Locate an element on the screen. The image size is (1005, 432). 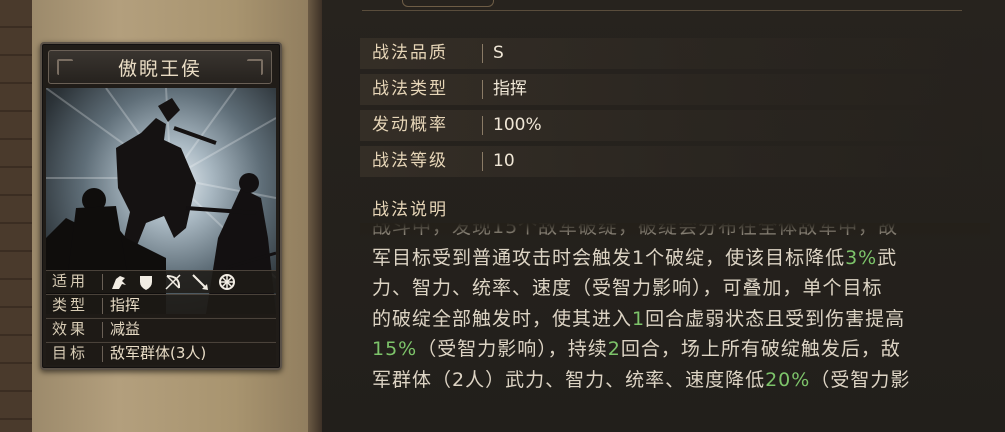
info-row-type: 战法类型 指挥 is located at coordinates (671, 89).